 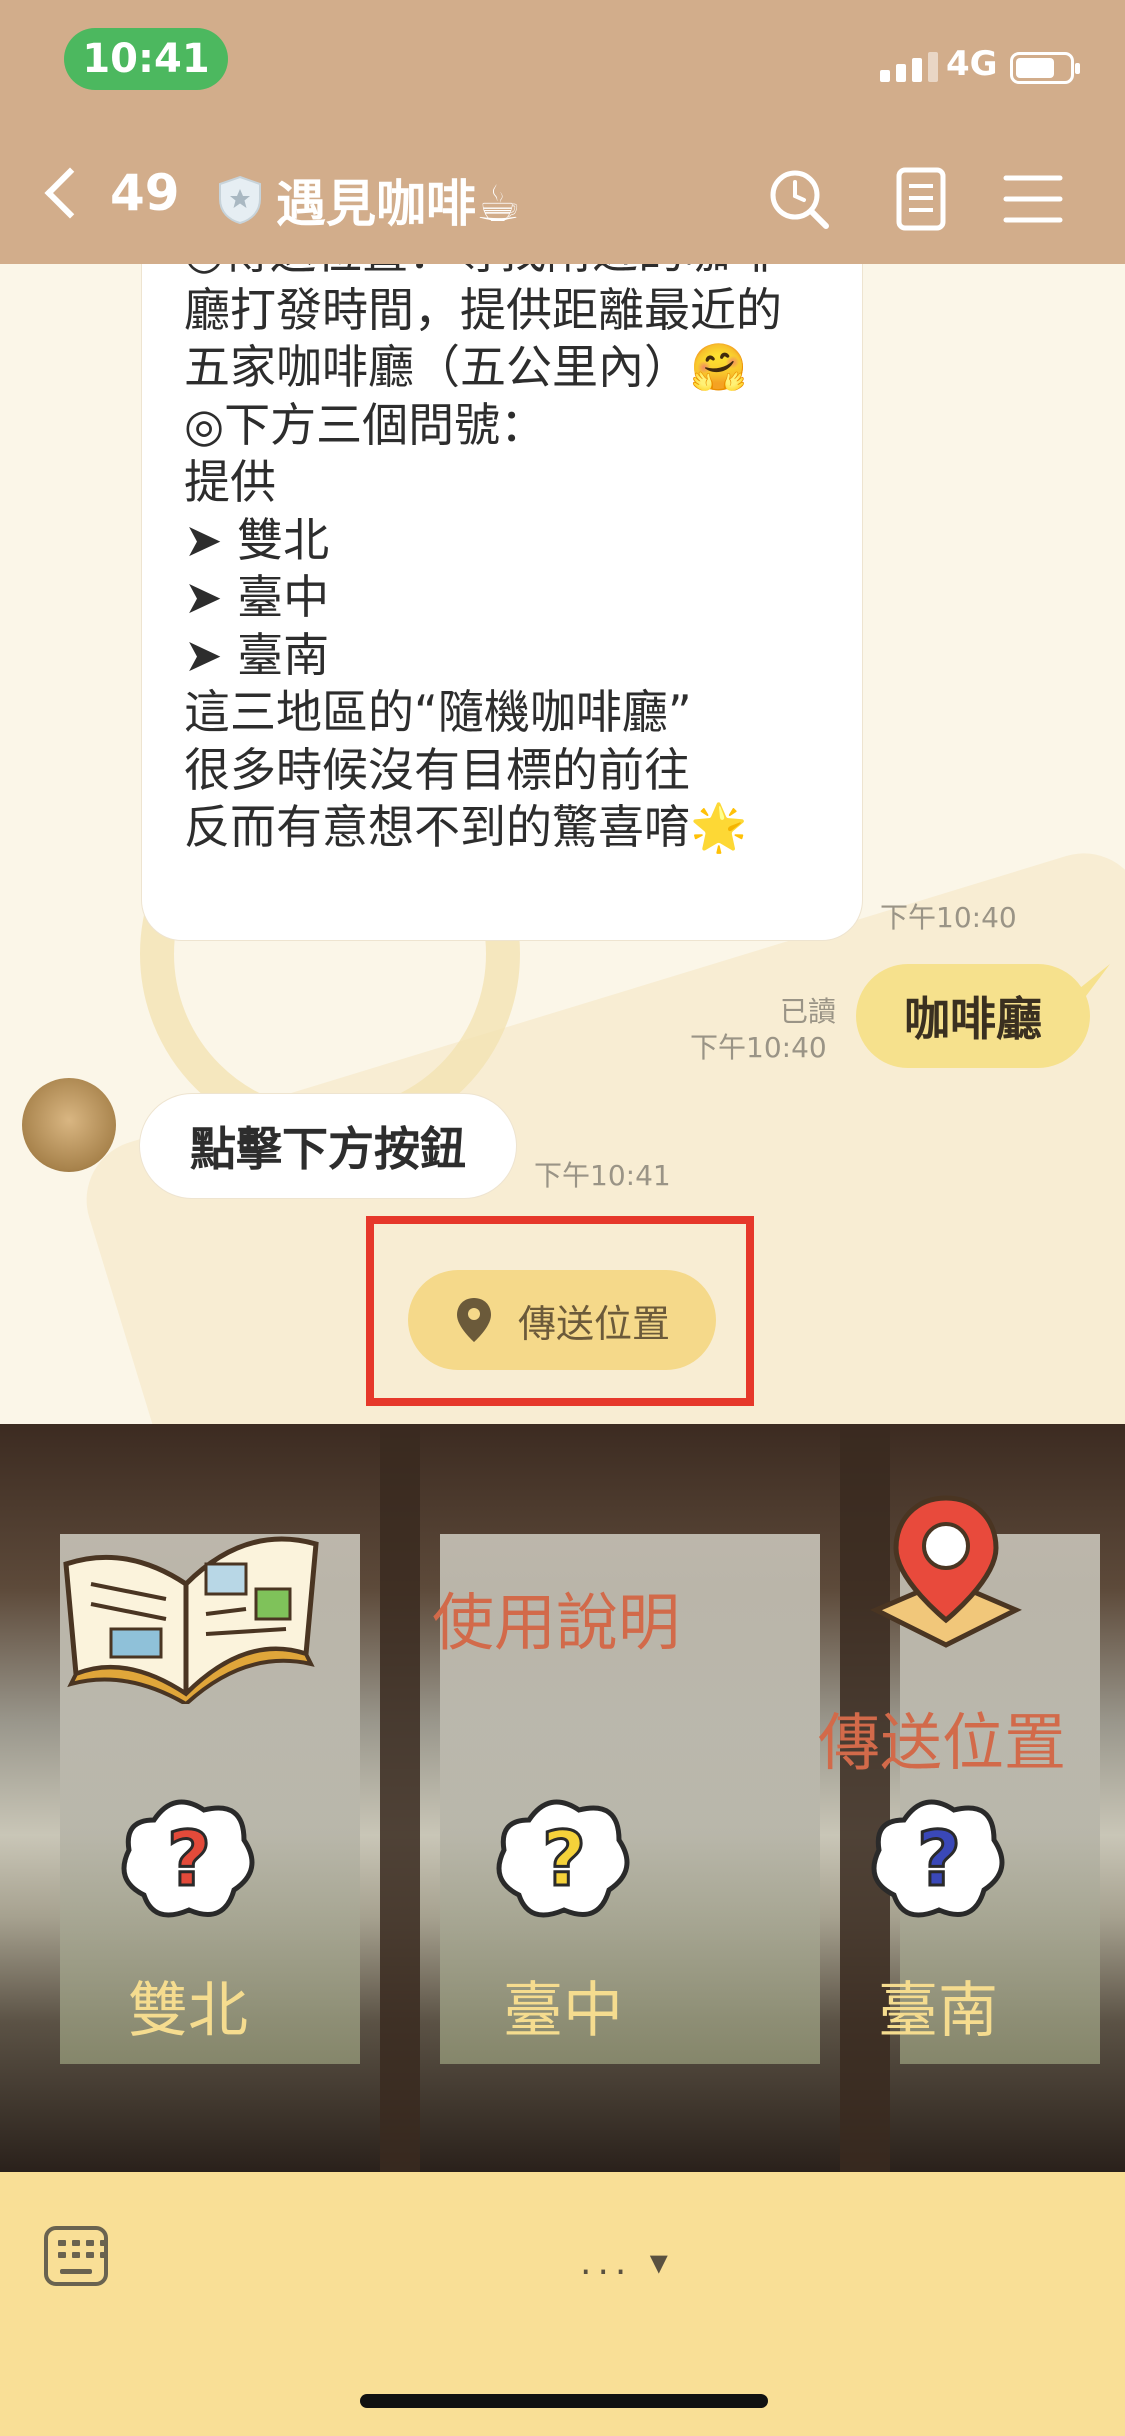 What do you see at coordinates (240, 200) in the screenshot?
I see `shield-icon` at bounding box center [240, 200].